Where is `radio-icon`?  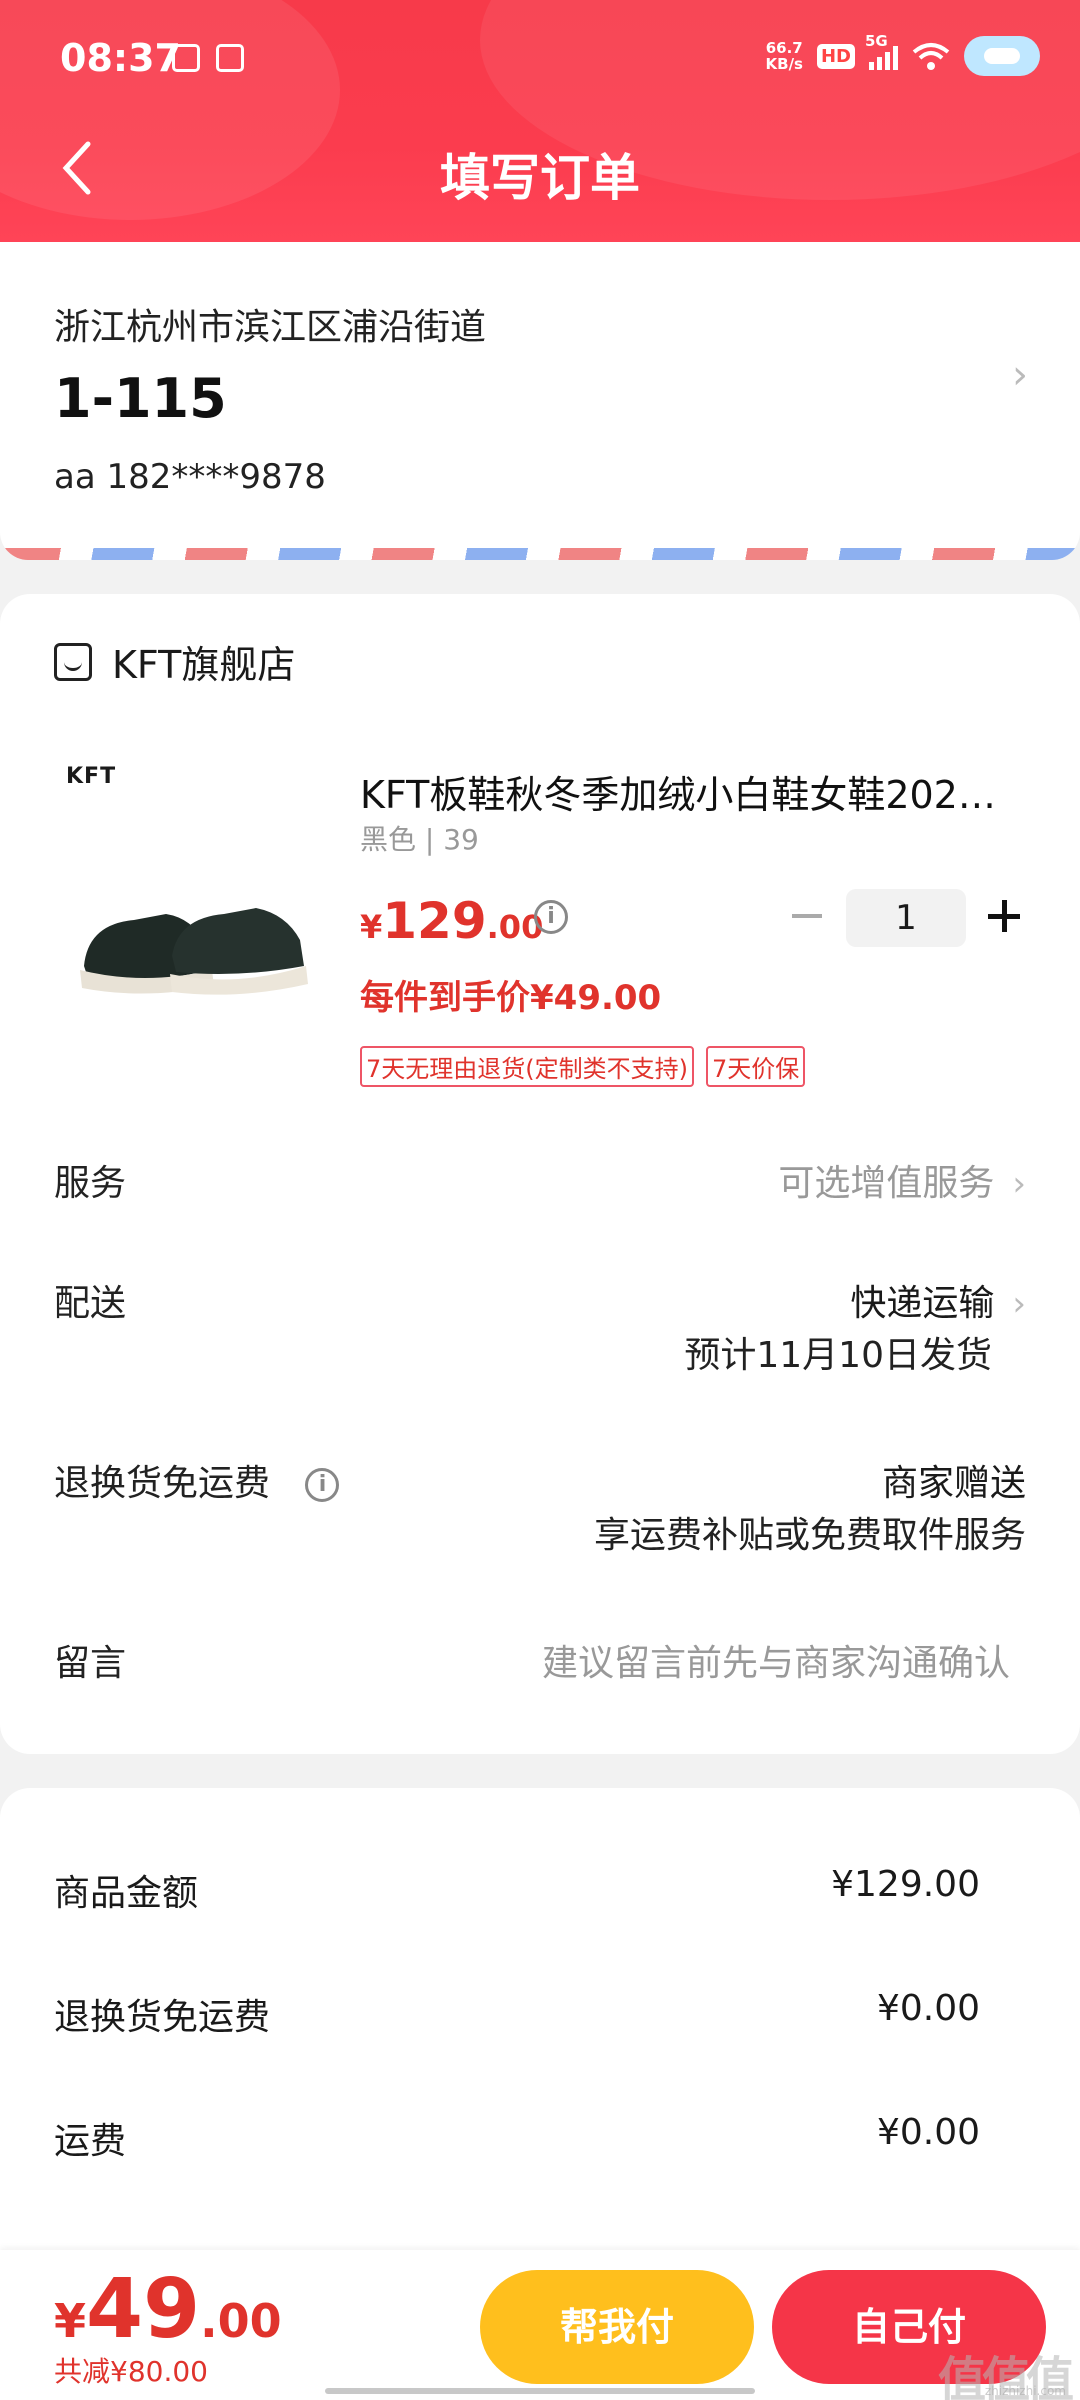
radio-icon is located at coordinates (186, 58).